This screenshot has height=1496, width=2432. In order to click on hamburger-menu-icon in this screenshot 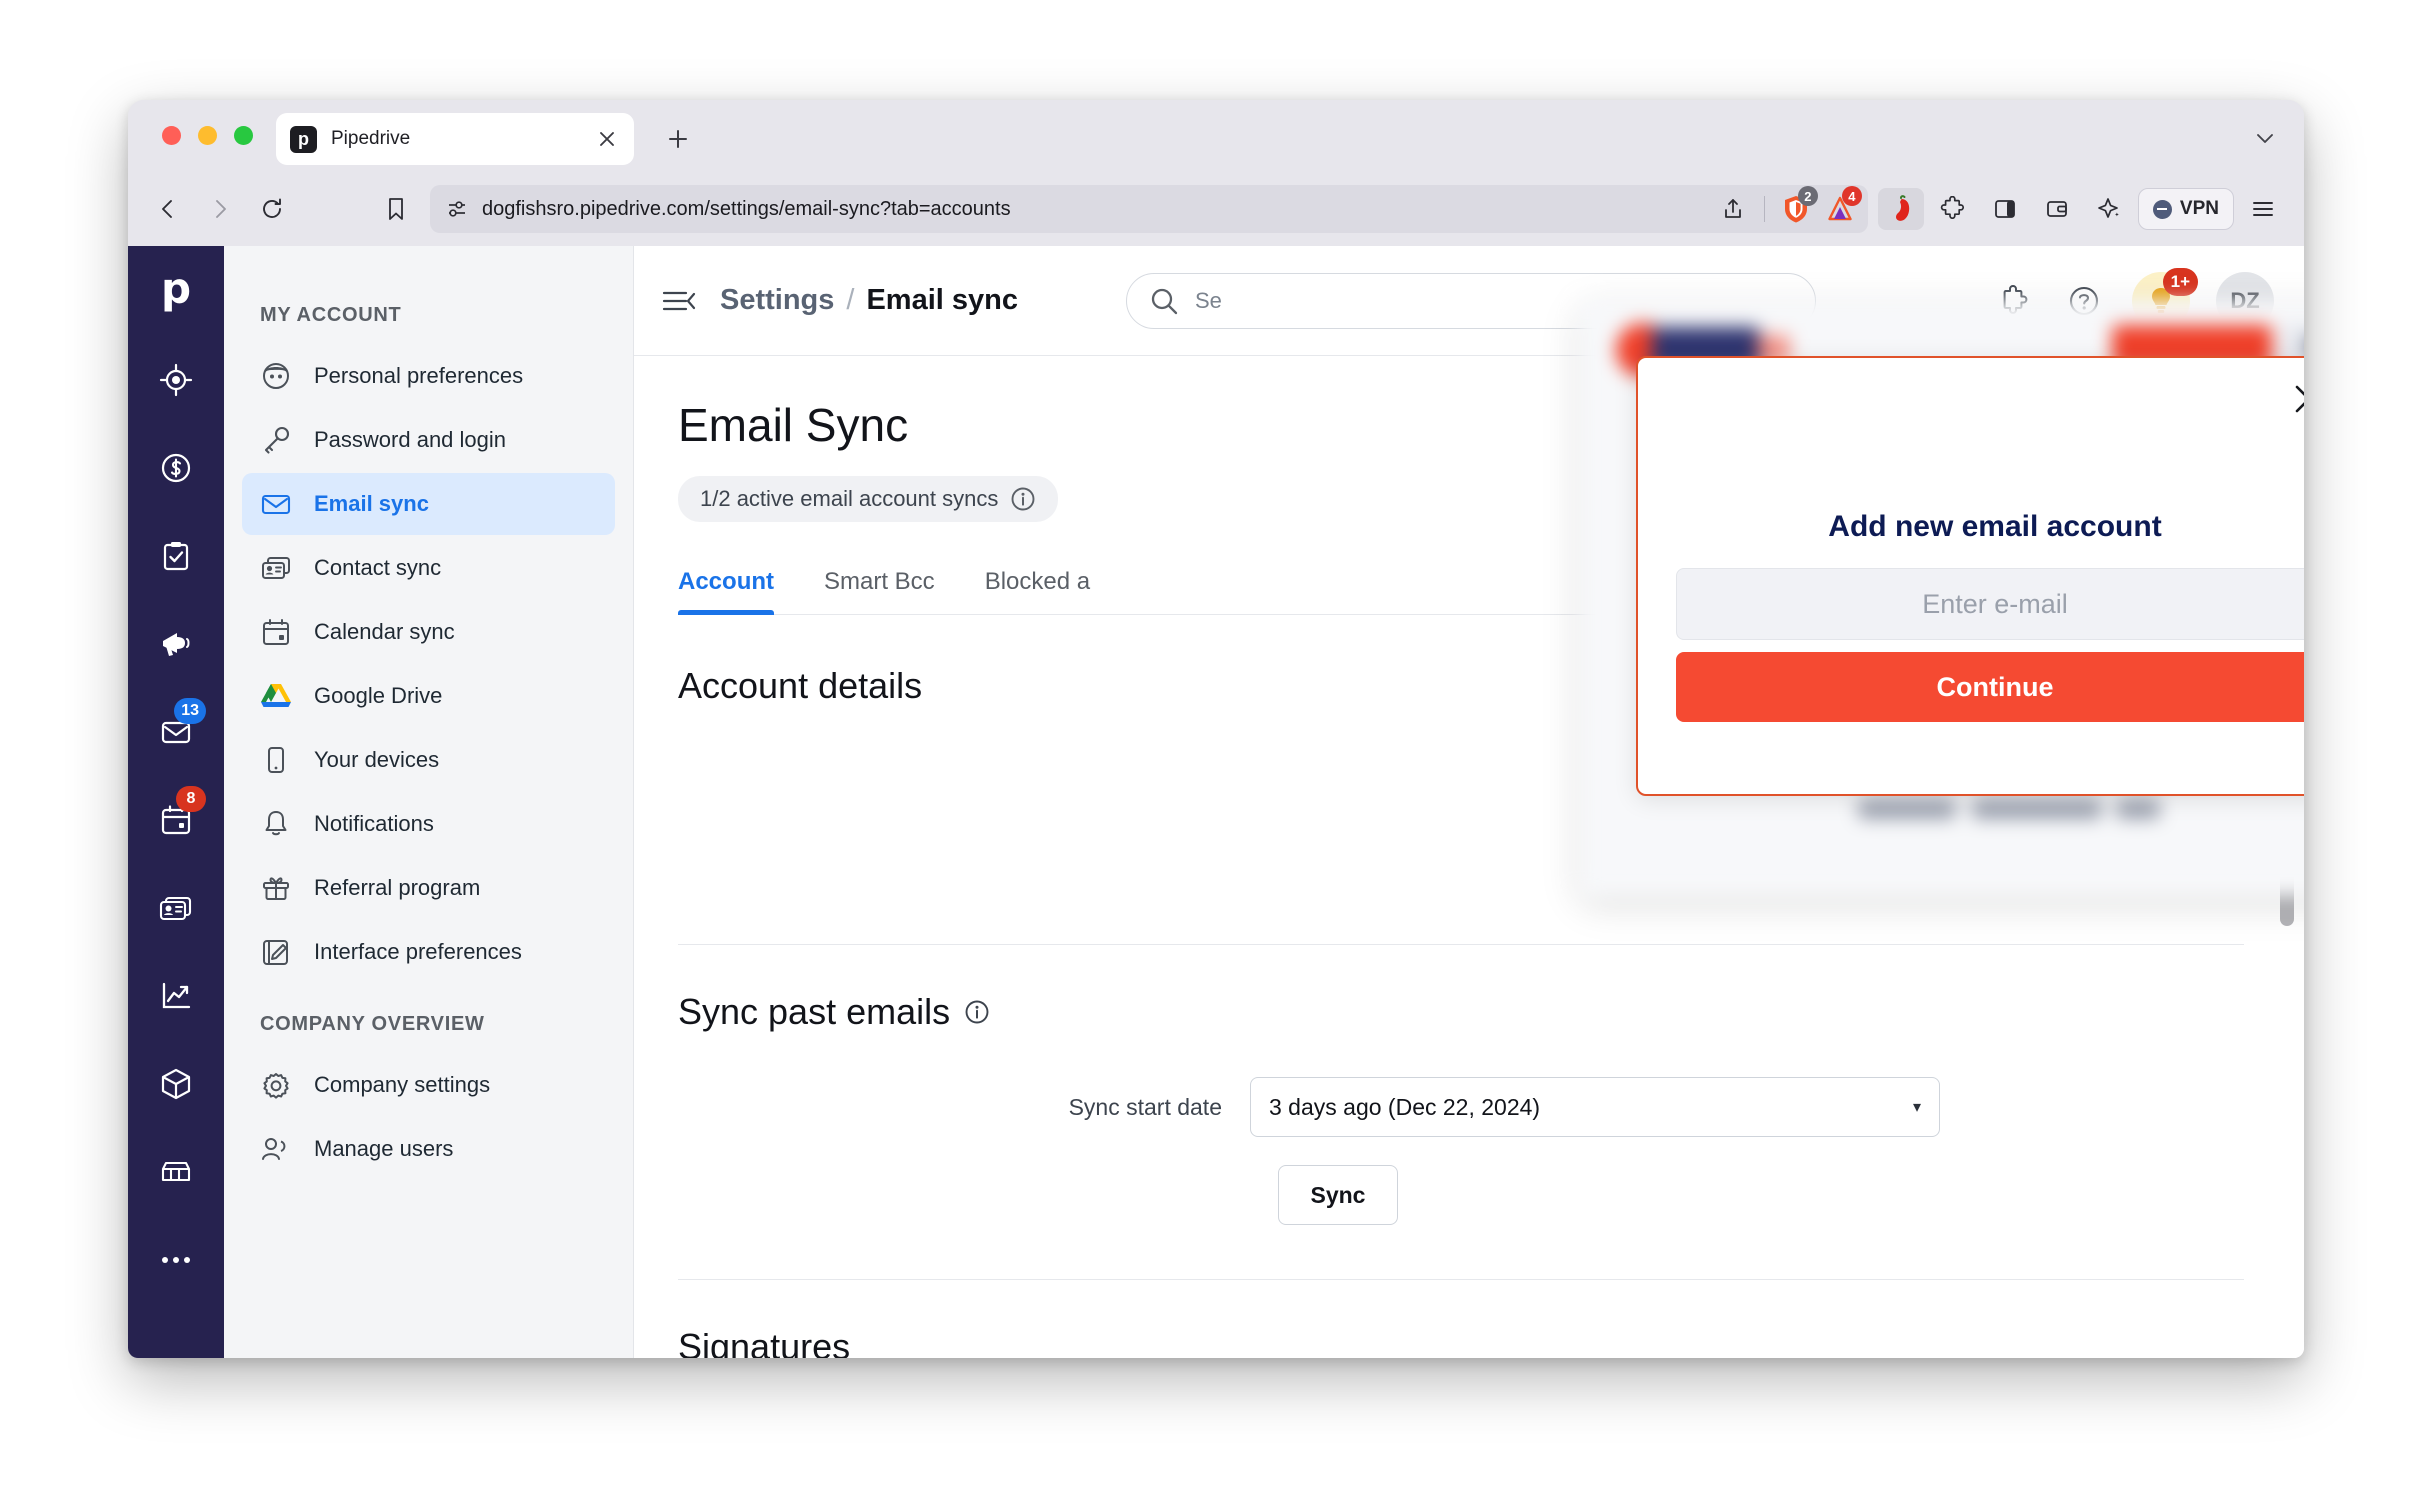, I will do `click(2263, 209)`.